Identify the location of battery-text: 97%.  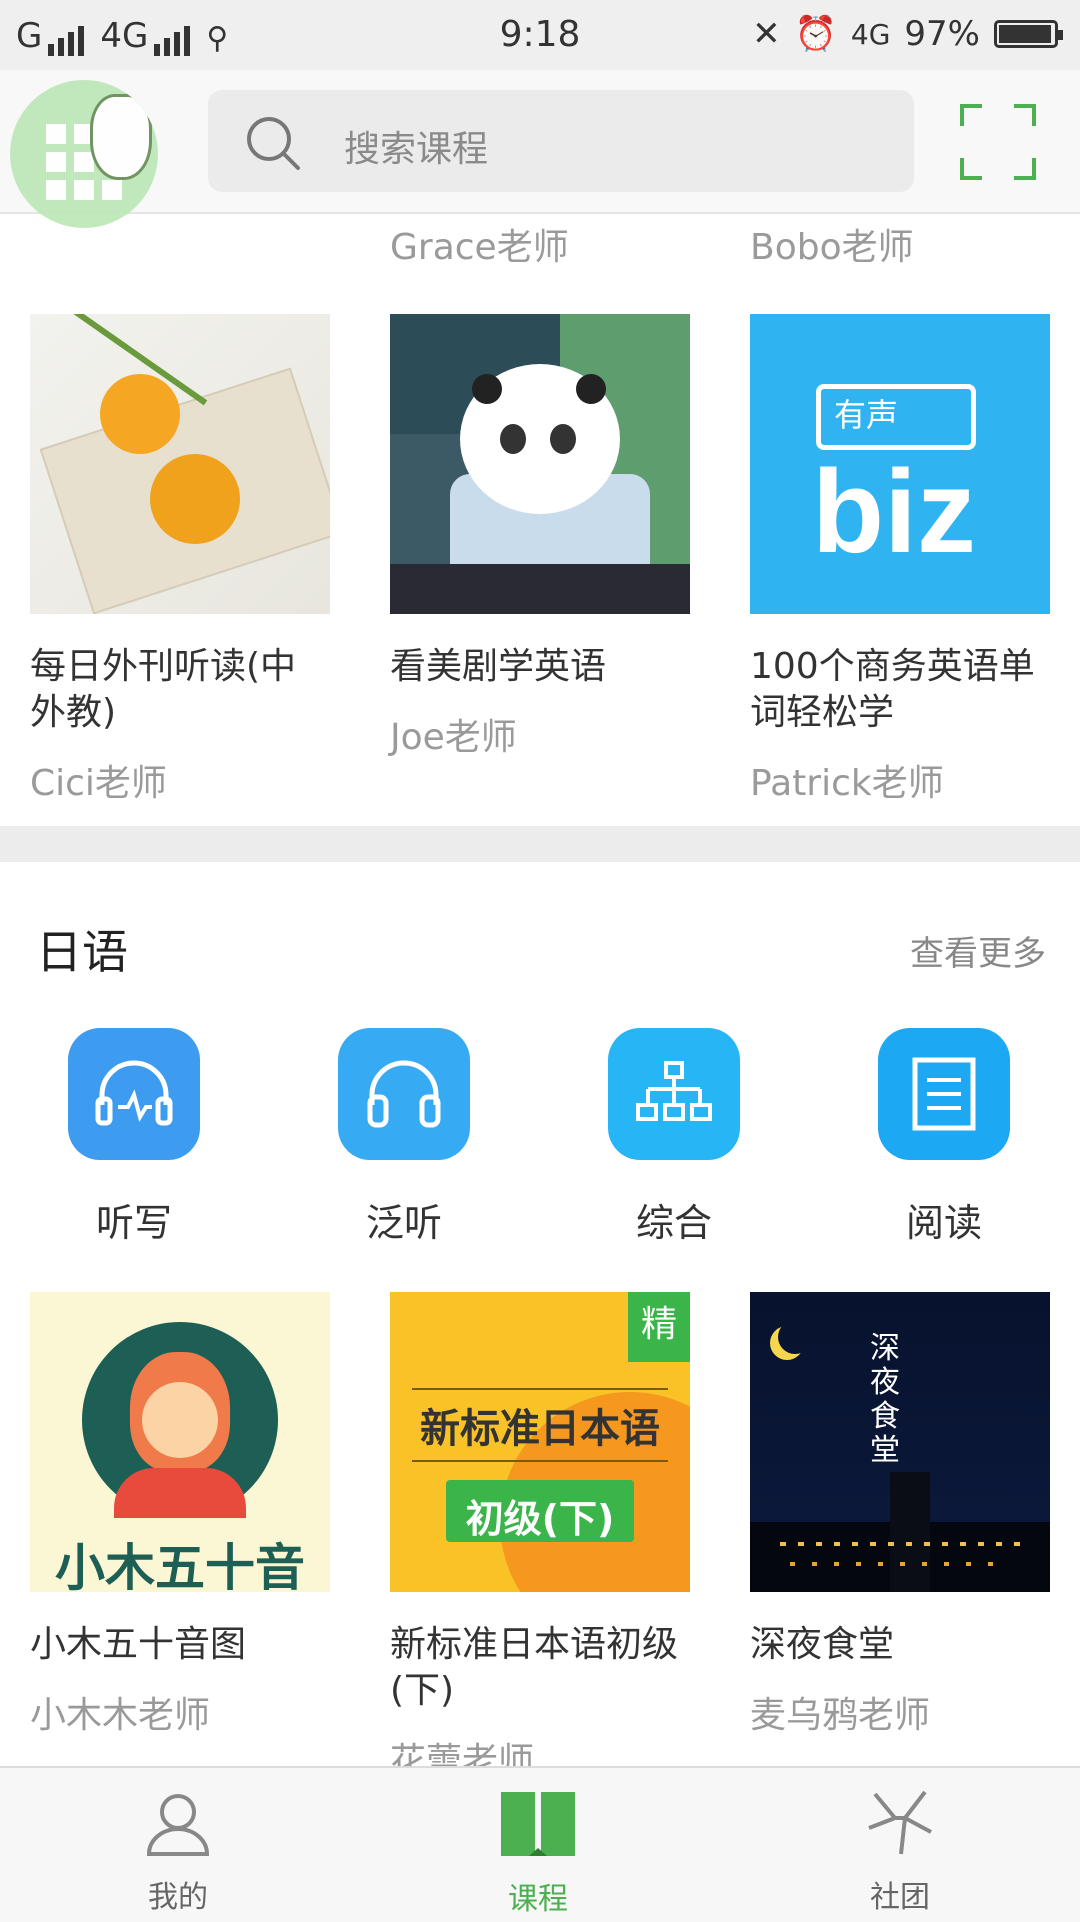
(942, 34).